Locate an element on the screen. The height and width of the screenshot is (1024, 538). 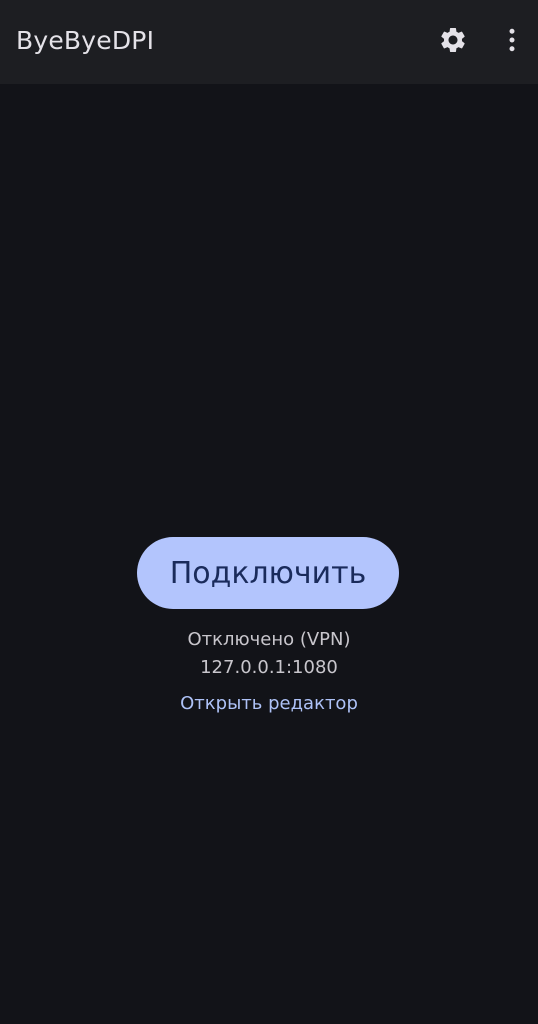
overflow-menu-button is located at coordinates (512, 40).